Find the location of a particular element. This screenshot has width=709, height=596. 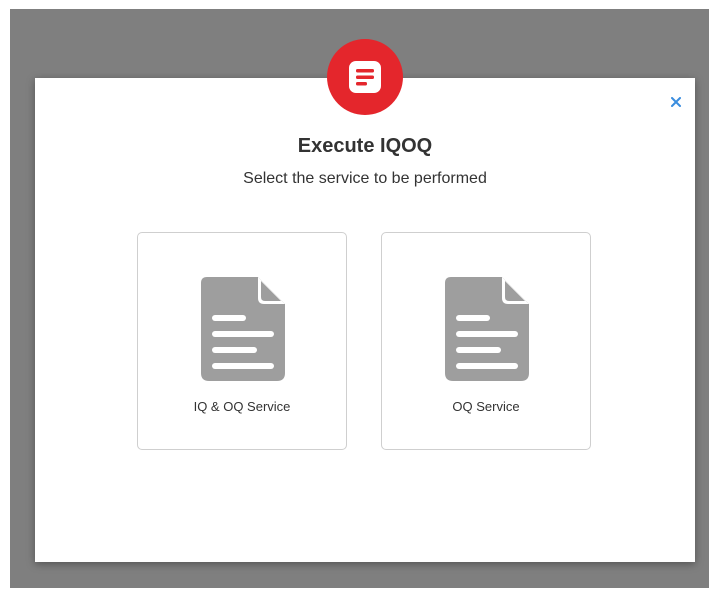

document-list-icon is located at coordinates (365, 77).